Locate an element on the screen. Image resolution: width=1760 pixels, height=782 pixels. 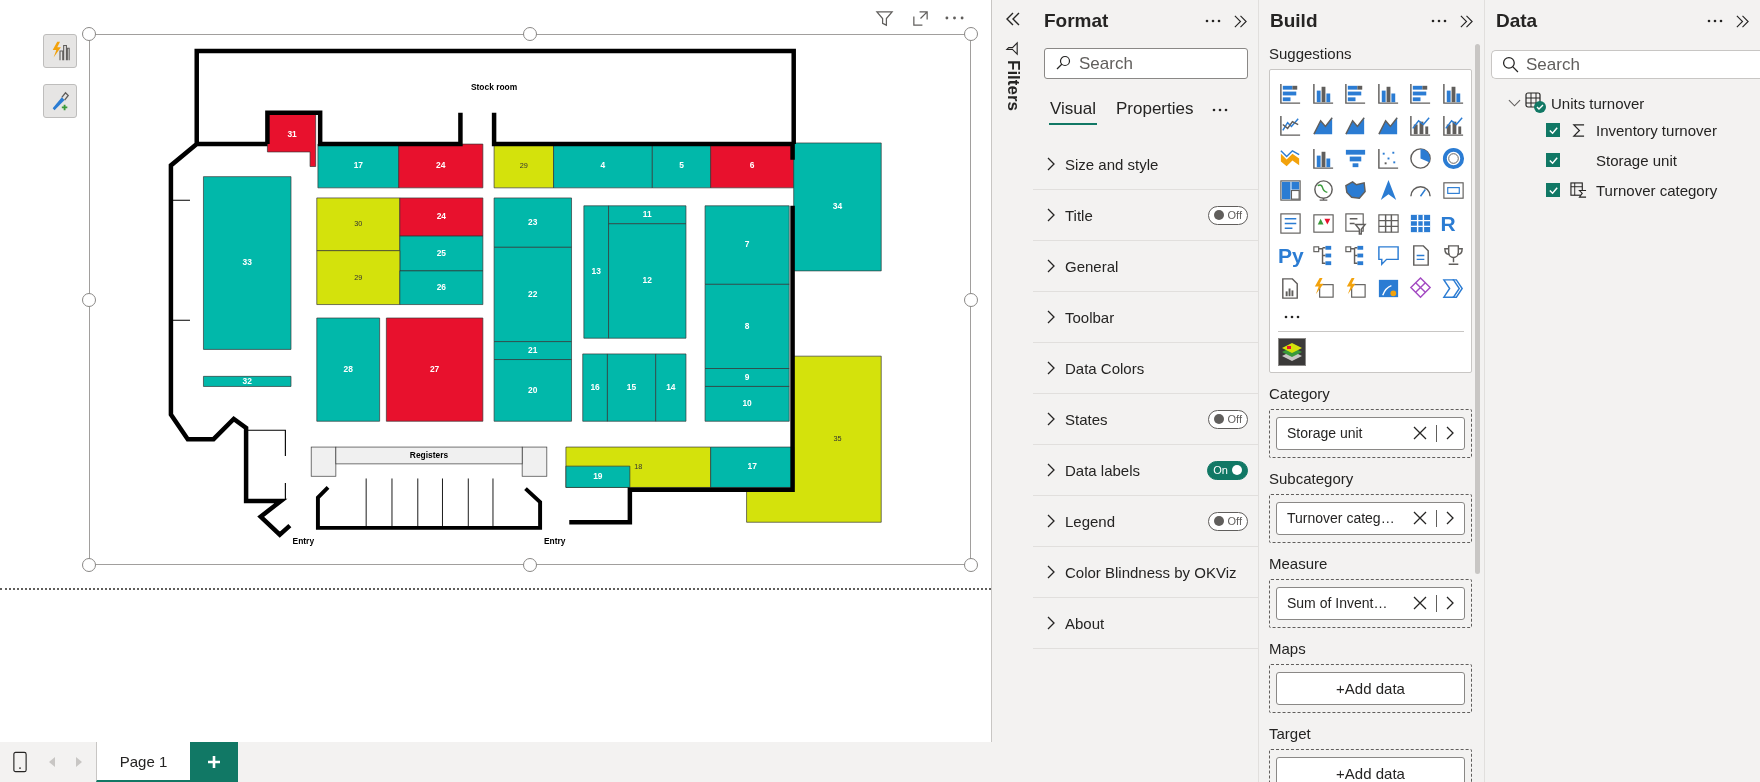
field-name: Turnover category is located at coordinates (1657, 190).